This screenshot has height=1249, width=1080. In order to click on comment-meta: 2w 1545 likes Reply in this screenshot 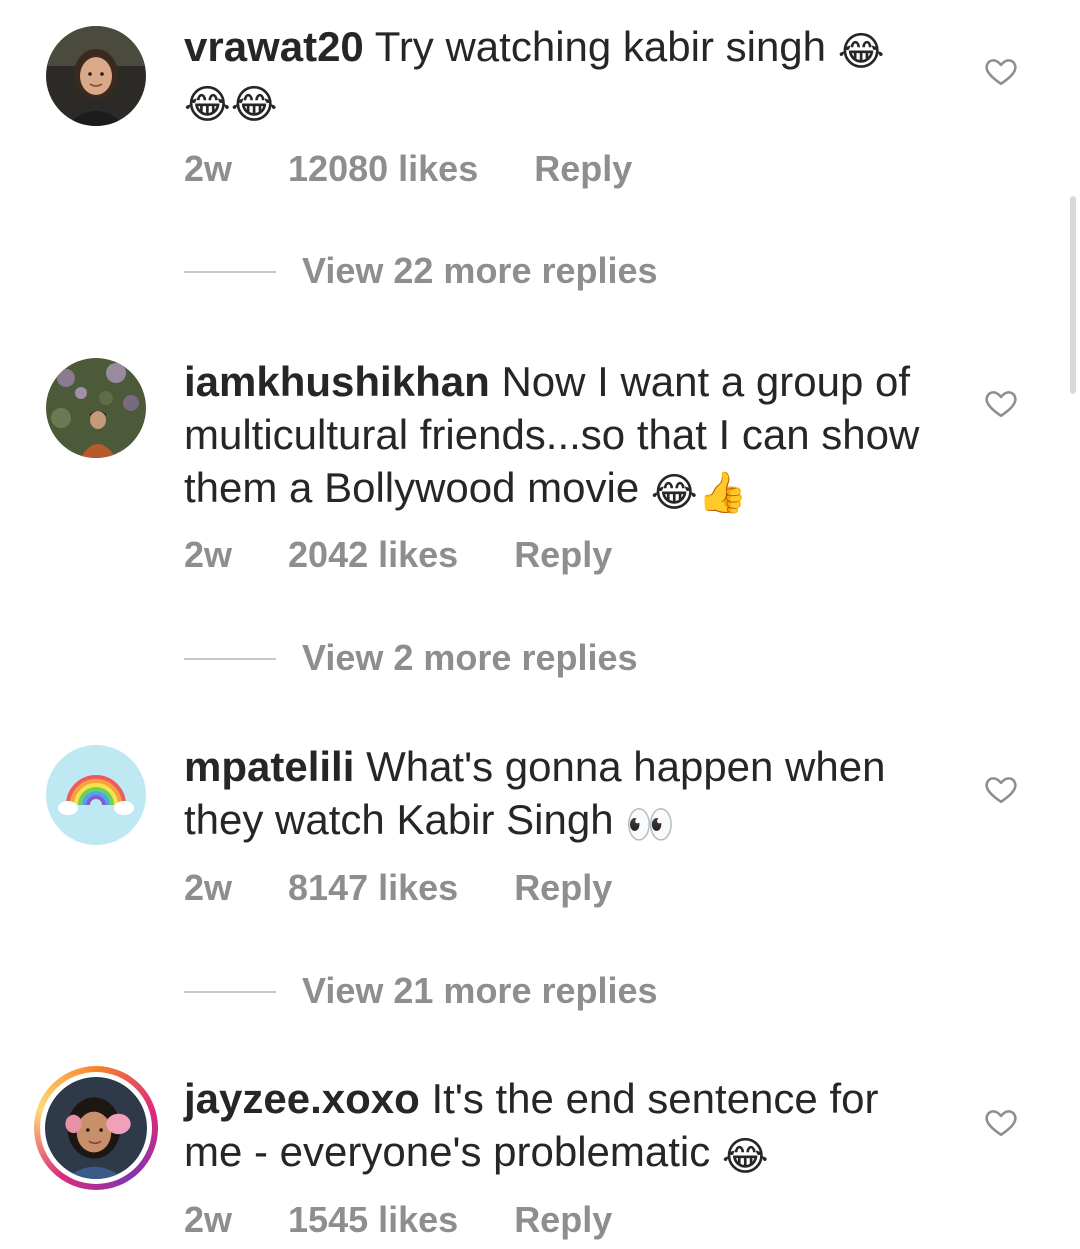, I will do `click(398, 1220)`.